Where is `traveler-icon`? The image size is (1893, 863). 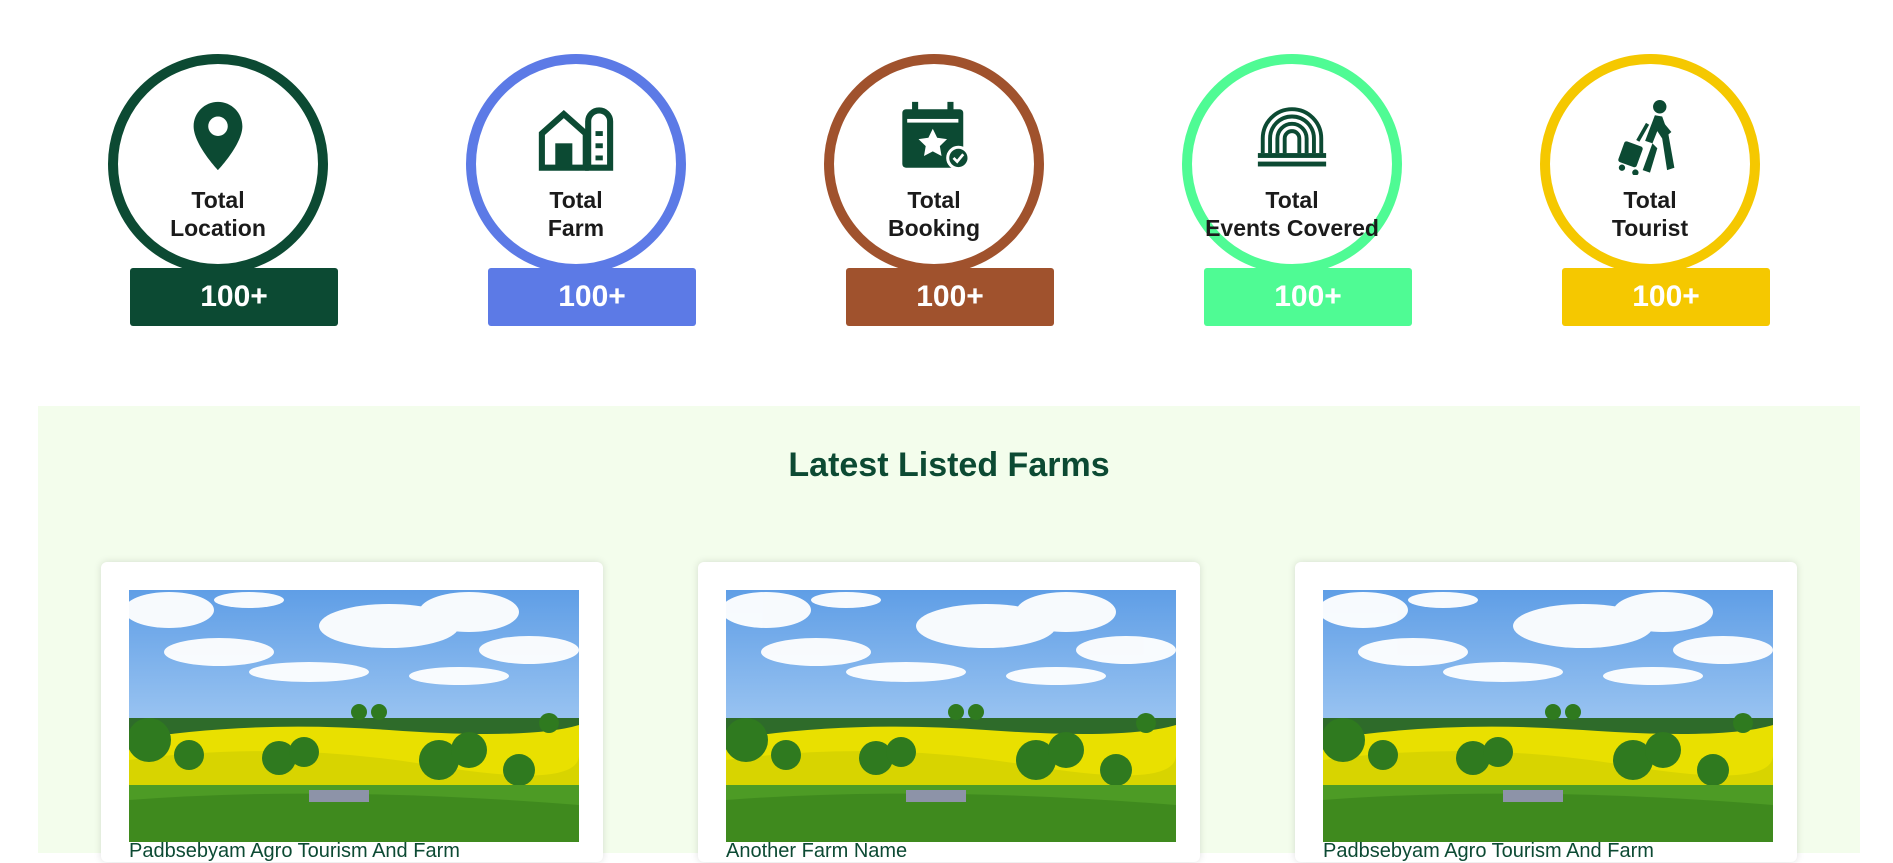
traveler-icon is located at coordinates (1650, 136).